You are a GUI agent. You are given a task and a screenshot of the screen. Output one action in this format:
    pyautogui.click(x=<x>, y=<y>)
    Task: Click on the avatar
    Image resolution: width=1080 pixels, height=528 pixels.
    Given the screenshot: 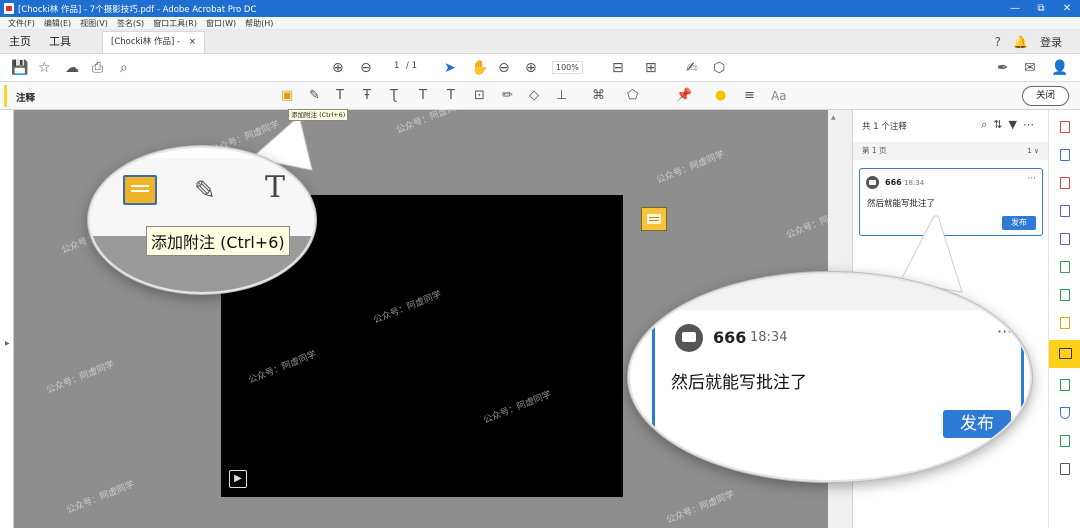 What is the action you would take?
    pyautogui.click(x=689, y=338)
    